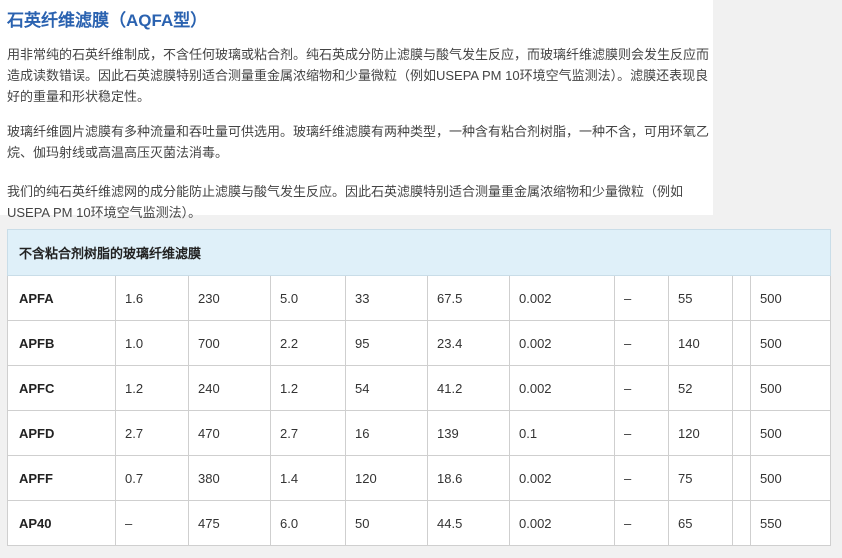 This screenshot has height=558, width=842. Describe the element at coordinates (386, 343) in the screenshot. I see `value-cell: 95` at that location.